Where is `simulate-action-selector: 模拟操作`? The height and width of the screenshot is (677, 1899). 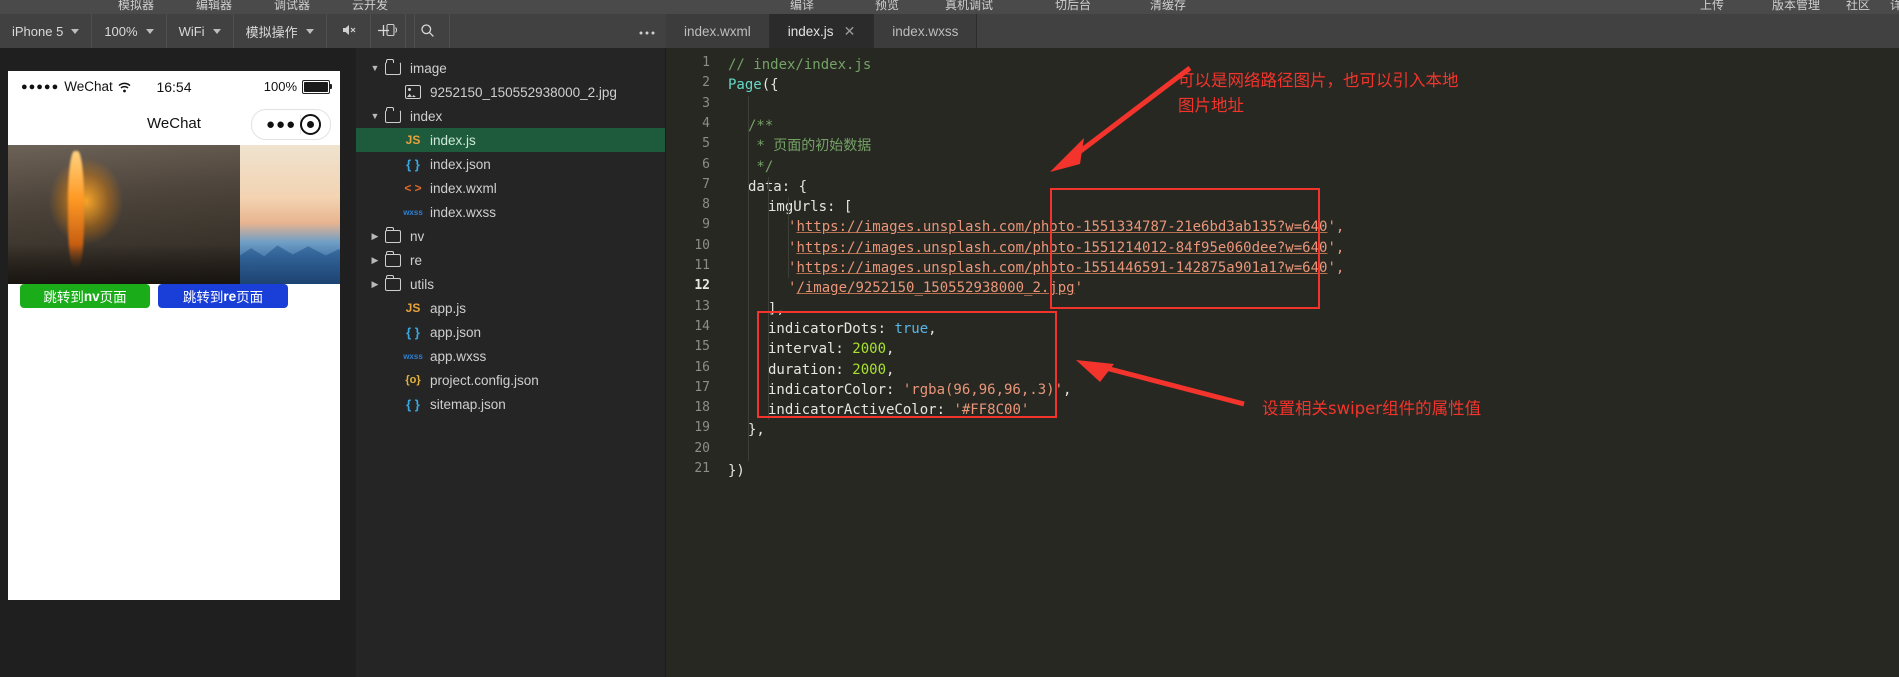 simulate-action-selector: 模拟操作 is located at coordinates (280, 31).